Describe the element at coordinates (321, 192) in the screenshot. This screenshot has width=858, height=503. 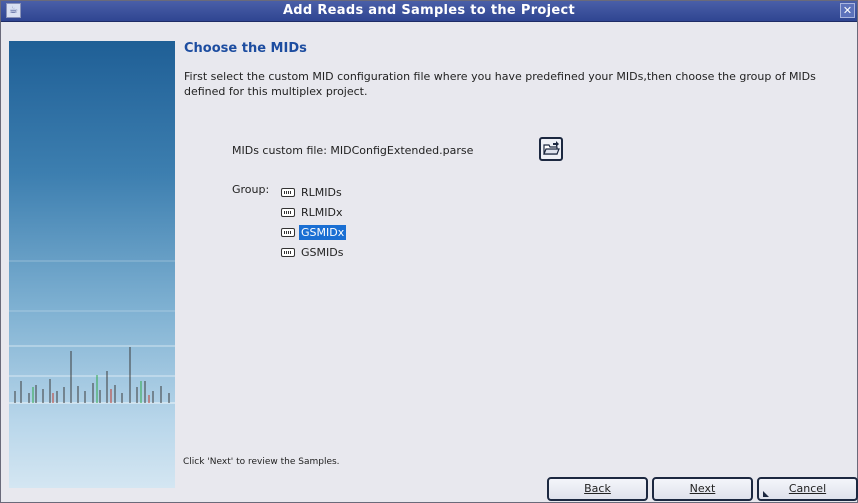
I see `tree-item-label: RLMIDs` at that location.